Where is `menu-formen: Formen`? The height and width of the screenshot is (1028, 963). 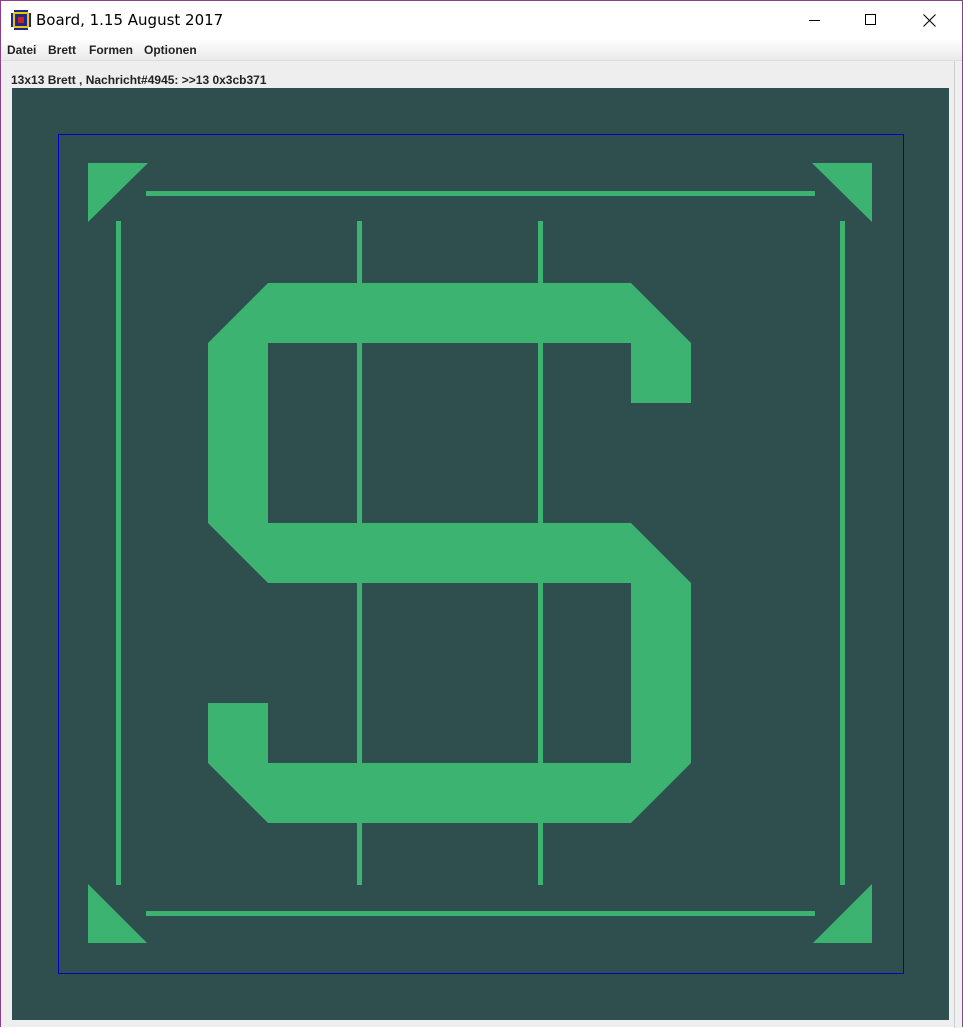 menu-formen: Formen is located at coordinates (111, 50).